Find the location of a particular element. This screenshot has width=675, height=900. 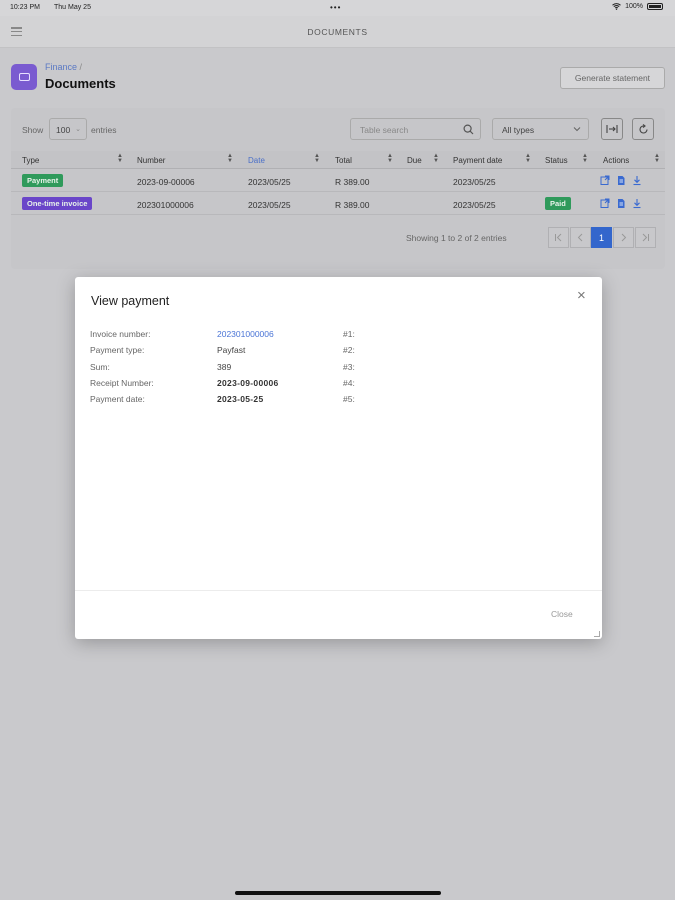

field-label: Payment date: is located at coordinates (117, 399).